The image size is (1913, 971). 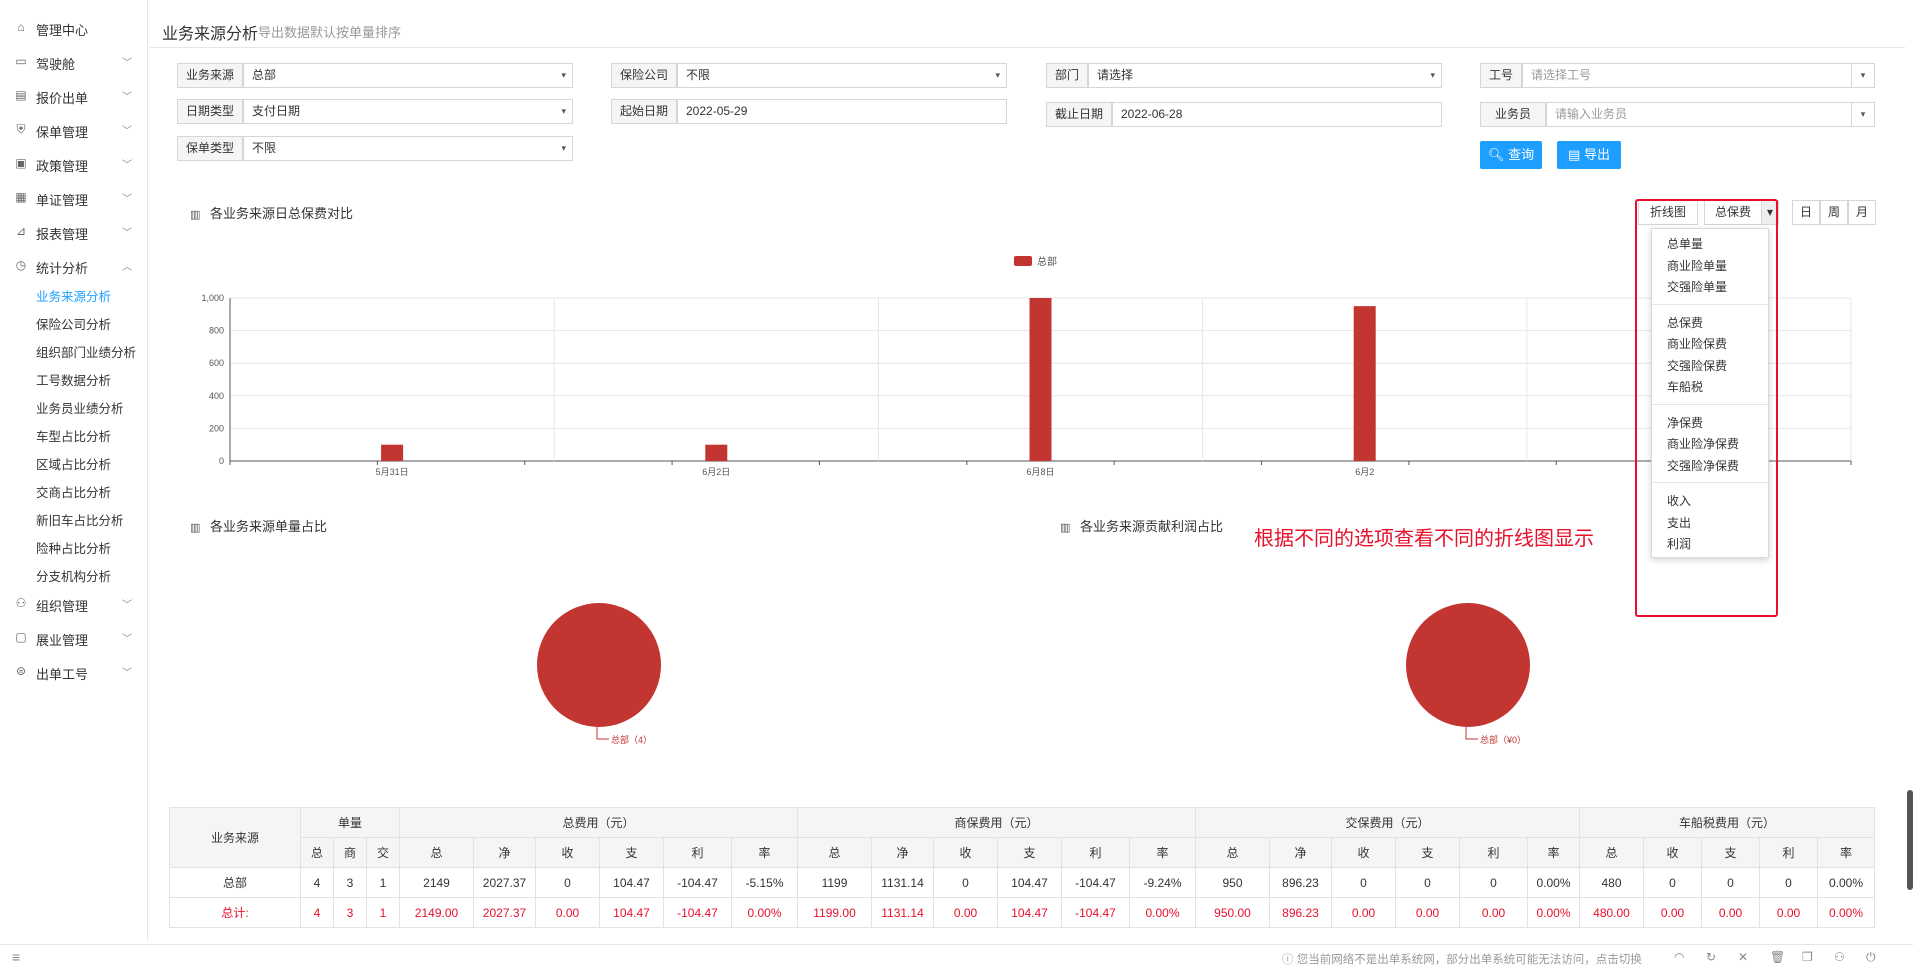 What do you see at coordinates (1862, 212) in the screenshot?
I see `period-month-button: 月` at bounding box center [1862, 212].